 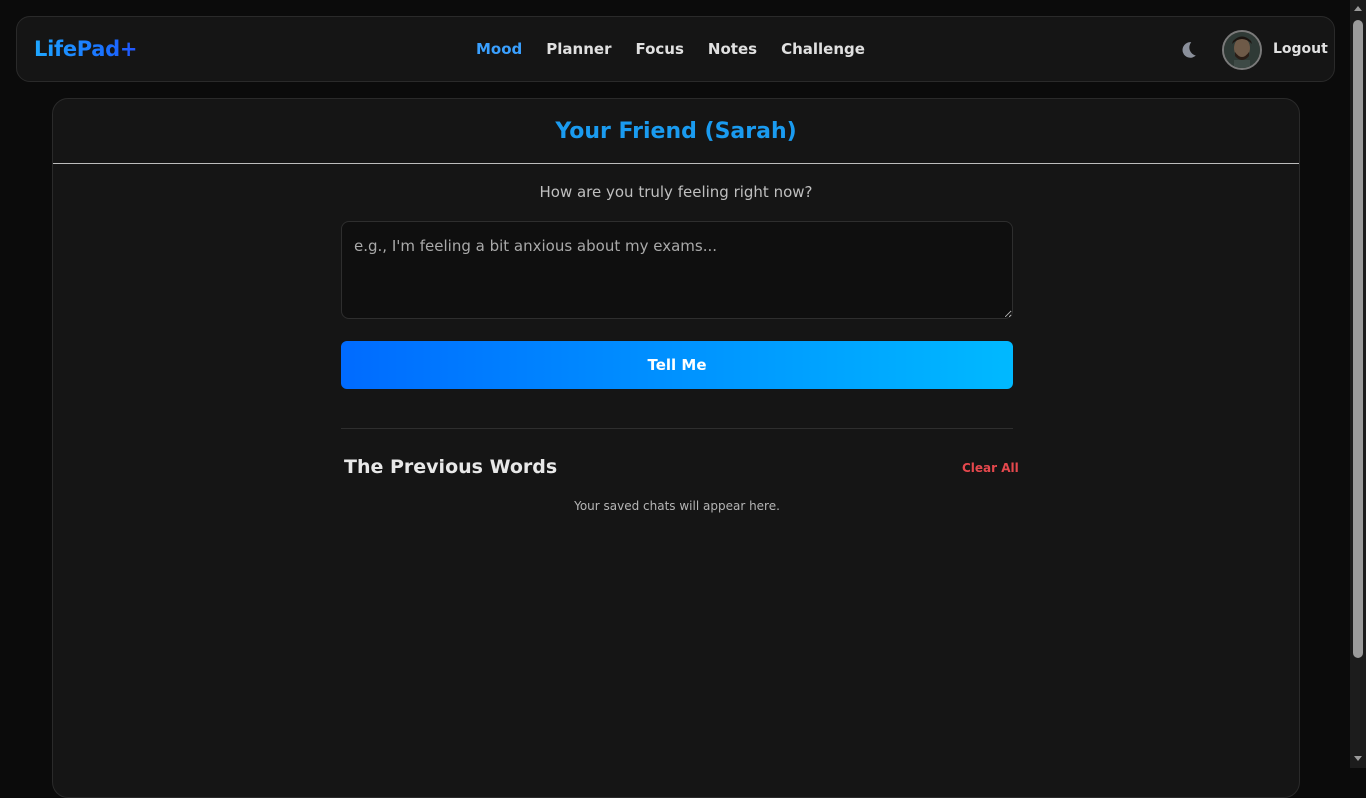 I want to click on page-scrollbar, so click(x=1358, y=384).